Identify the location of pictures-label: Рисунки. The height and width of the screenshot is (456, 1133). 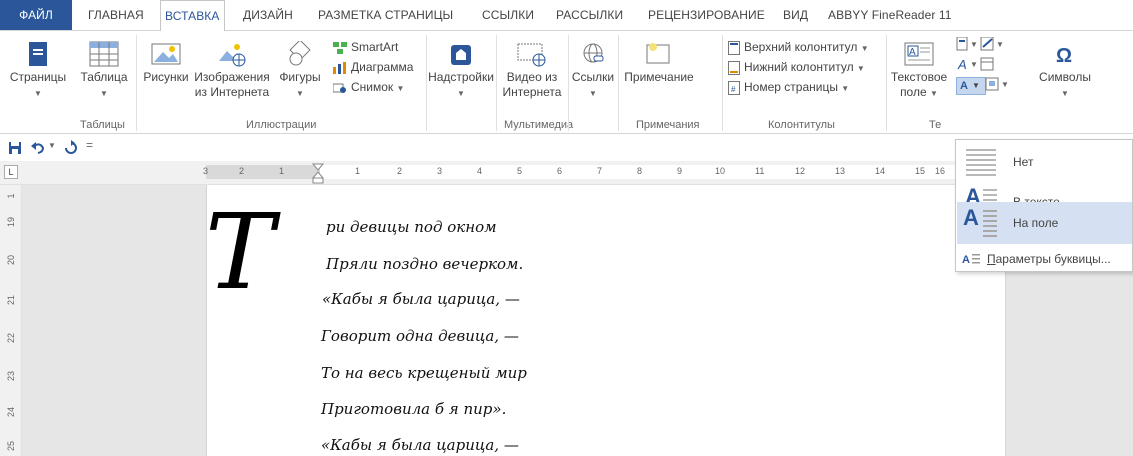
(166, 77).